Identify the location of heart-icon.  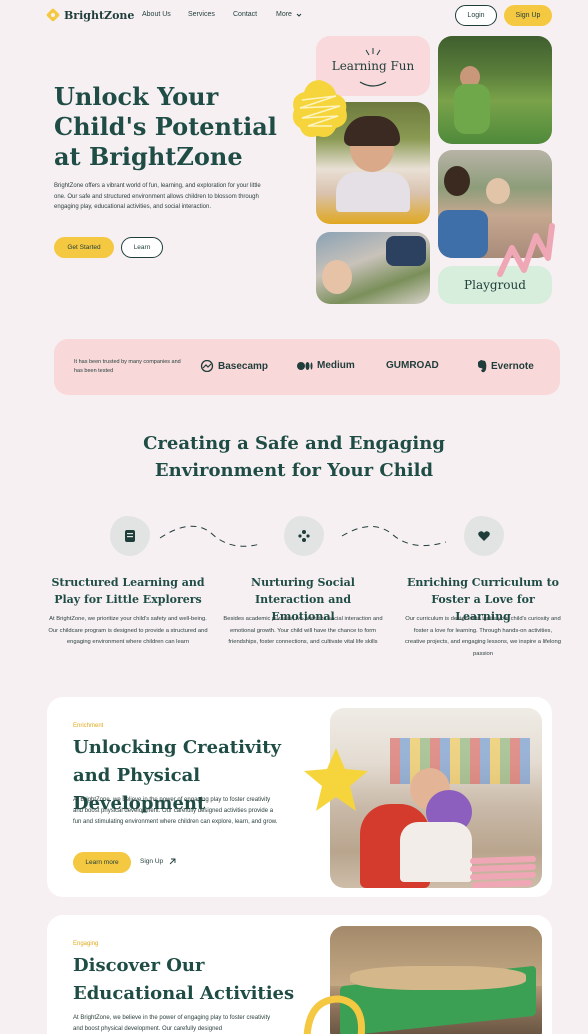
(484, 536).